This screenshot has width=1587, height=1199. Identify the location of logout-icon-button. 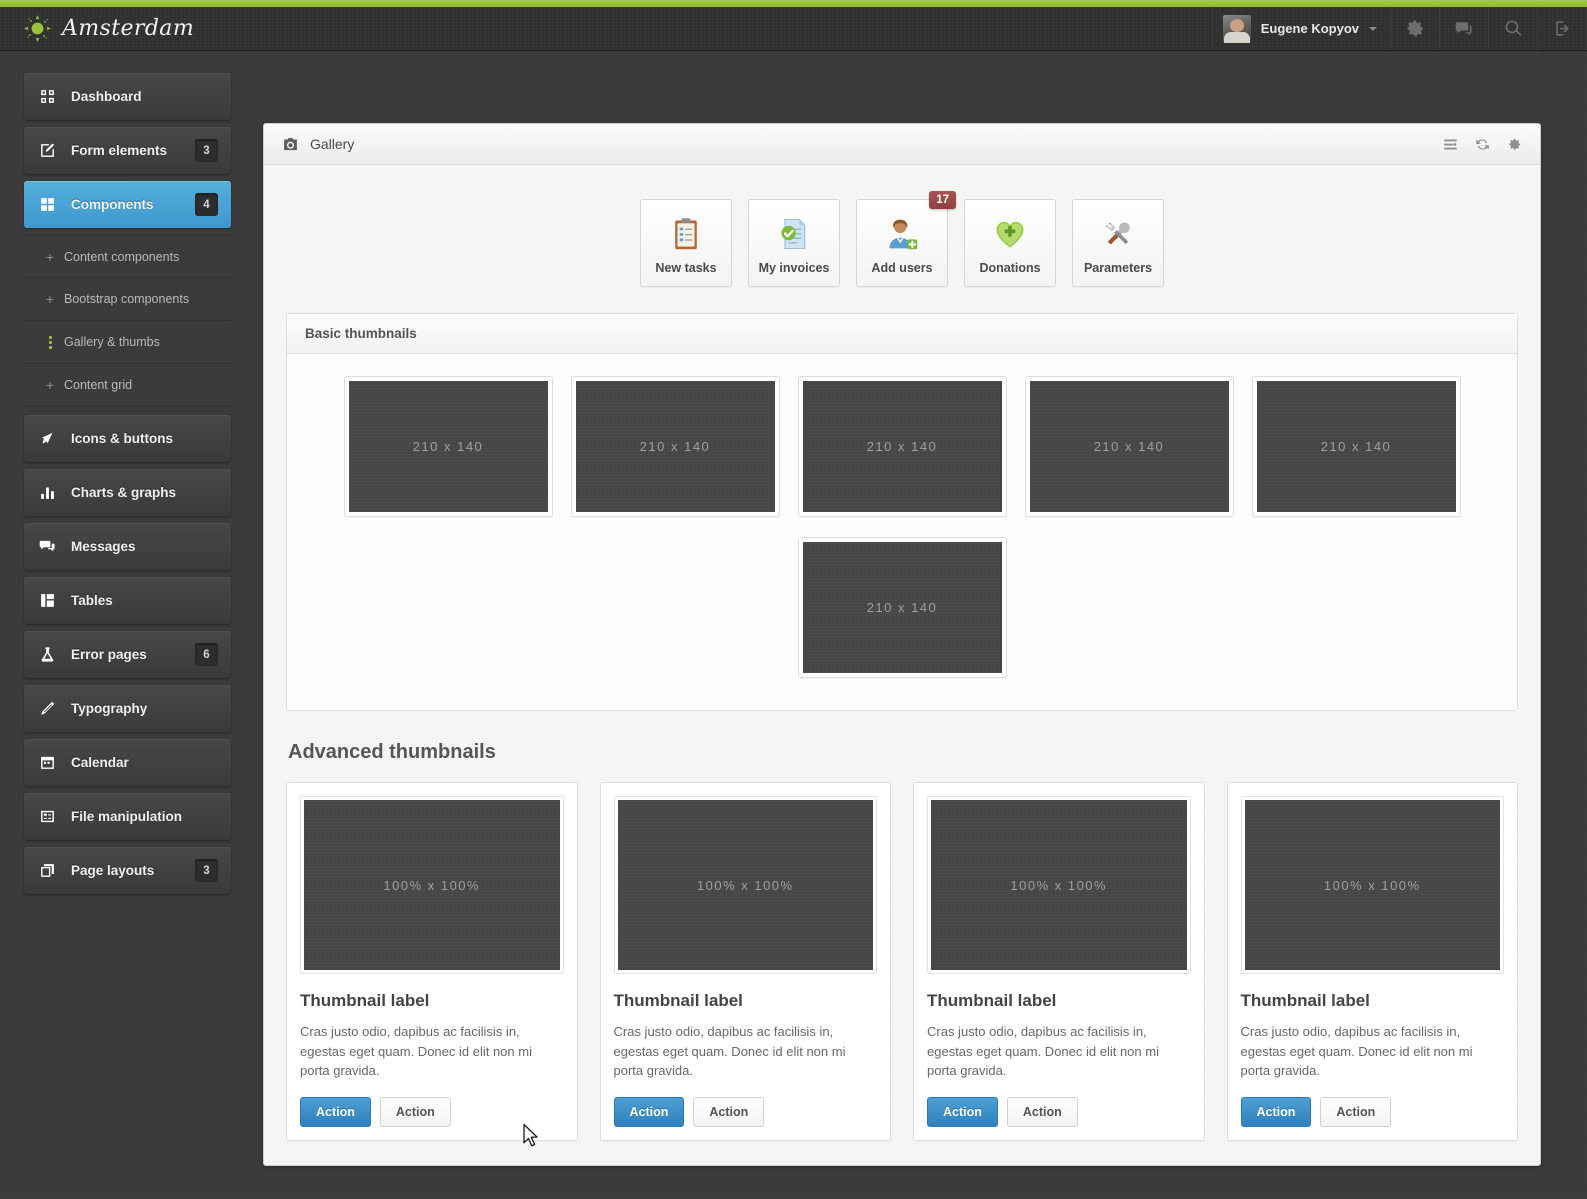
(1562, 28).